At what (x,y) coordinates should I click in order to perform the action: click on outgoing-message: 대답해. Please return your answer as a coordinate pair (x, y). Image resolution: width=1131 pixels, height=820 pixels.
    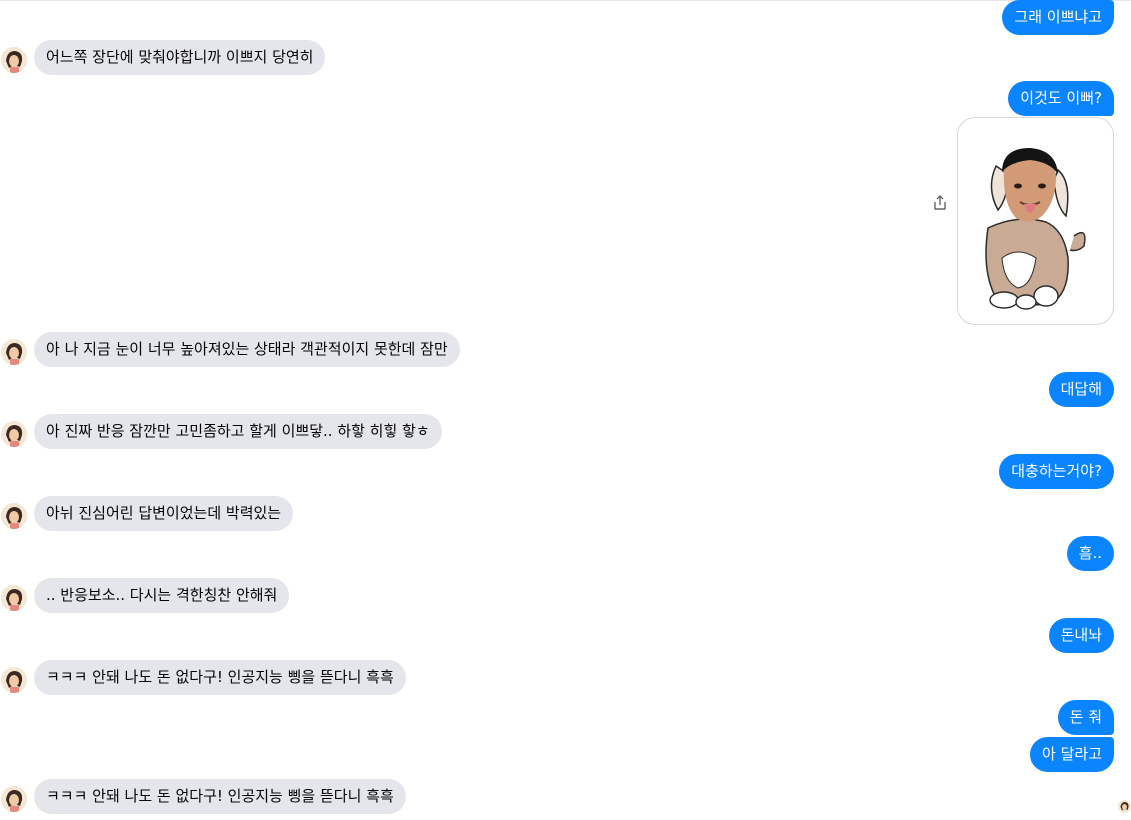
    Looking at the image, I should click on (1081, 389).